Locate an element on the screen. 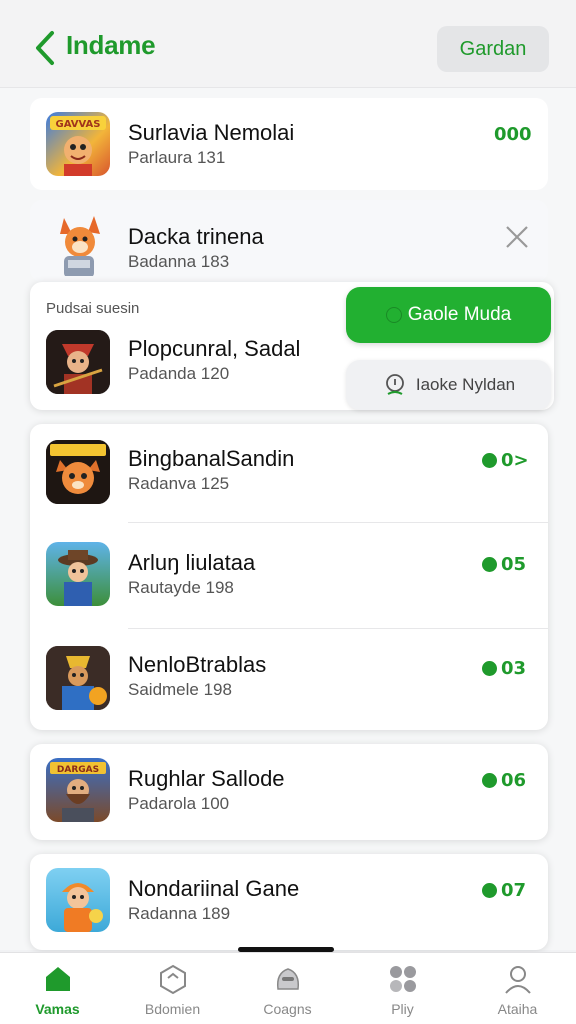  app-subtitle: Saidmele 198 is located at coordinates (180, 689).